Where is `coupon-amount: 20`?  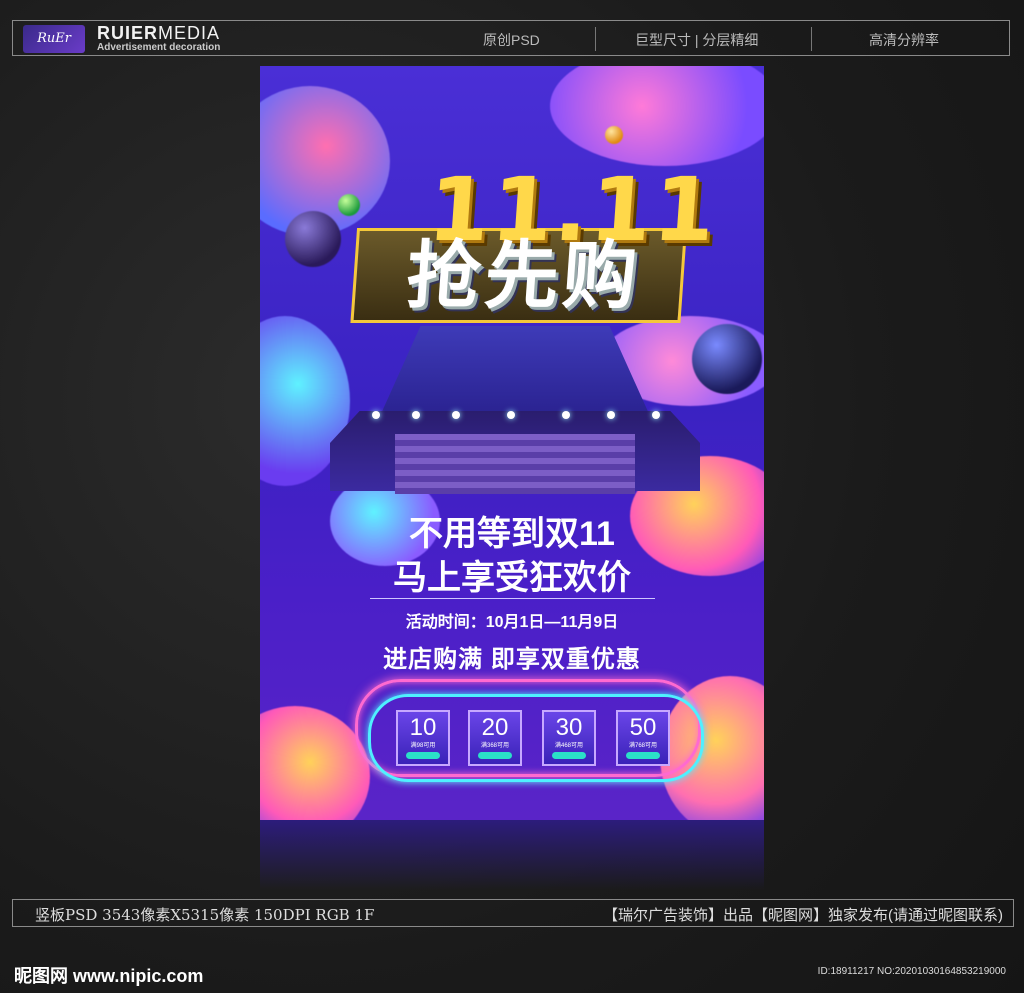
coupon-amount: 20 is located at coordinates (495, 727).